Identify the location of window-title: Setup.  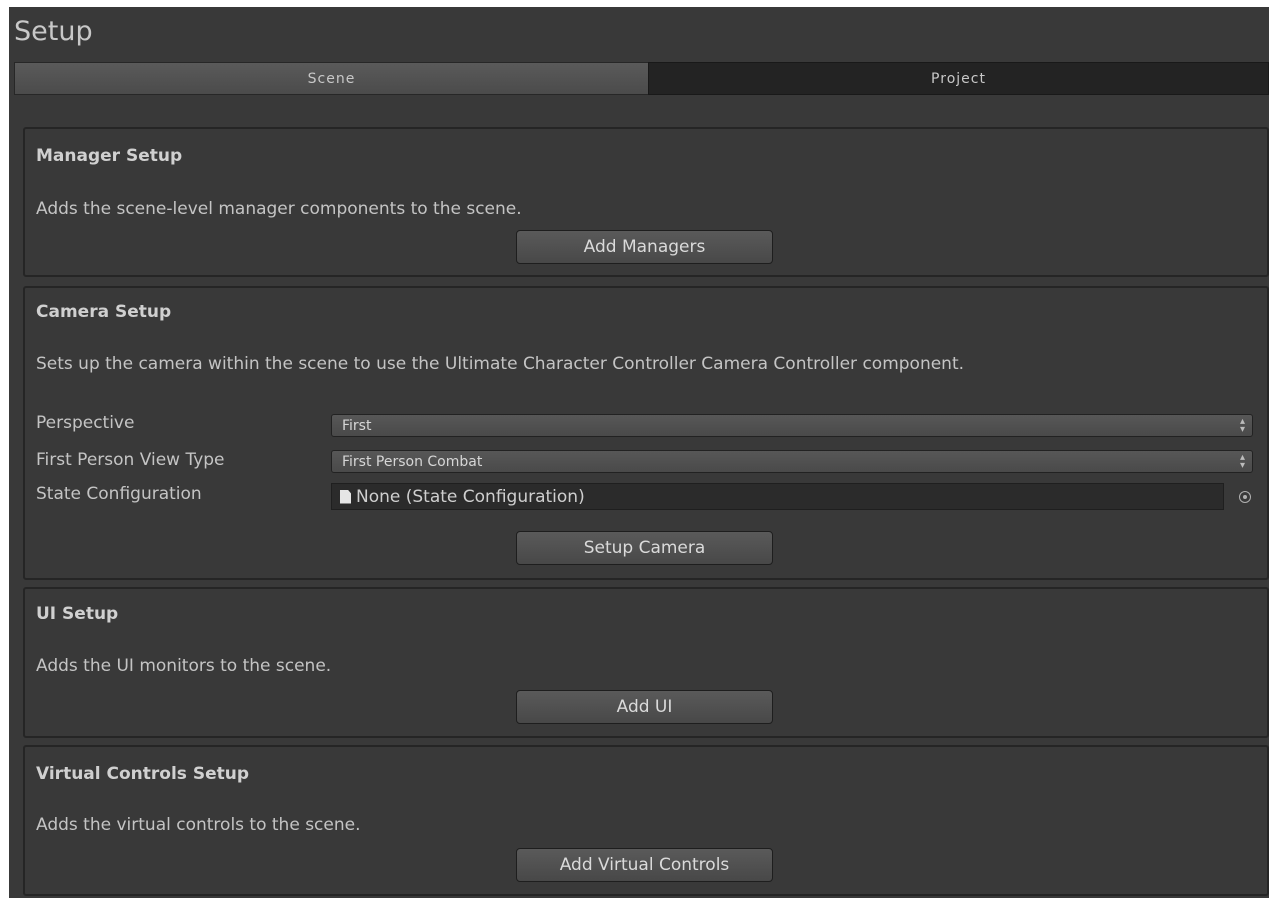
(53, 31).